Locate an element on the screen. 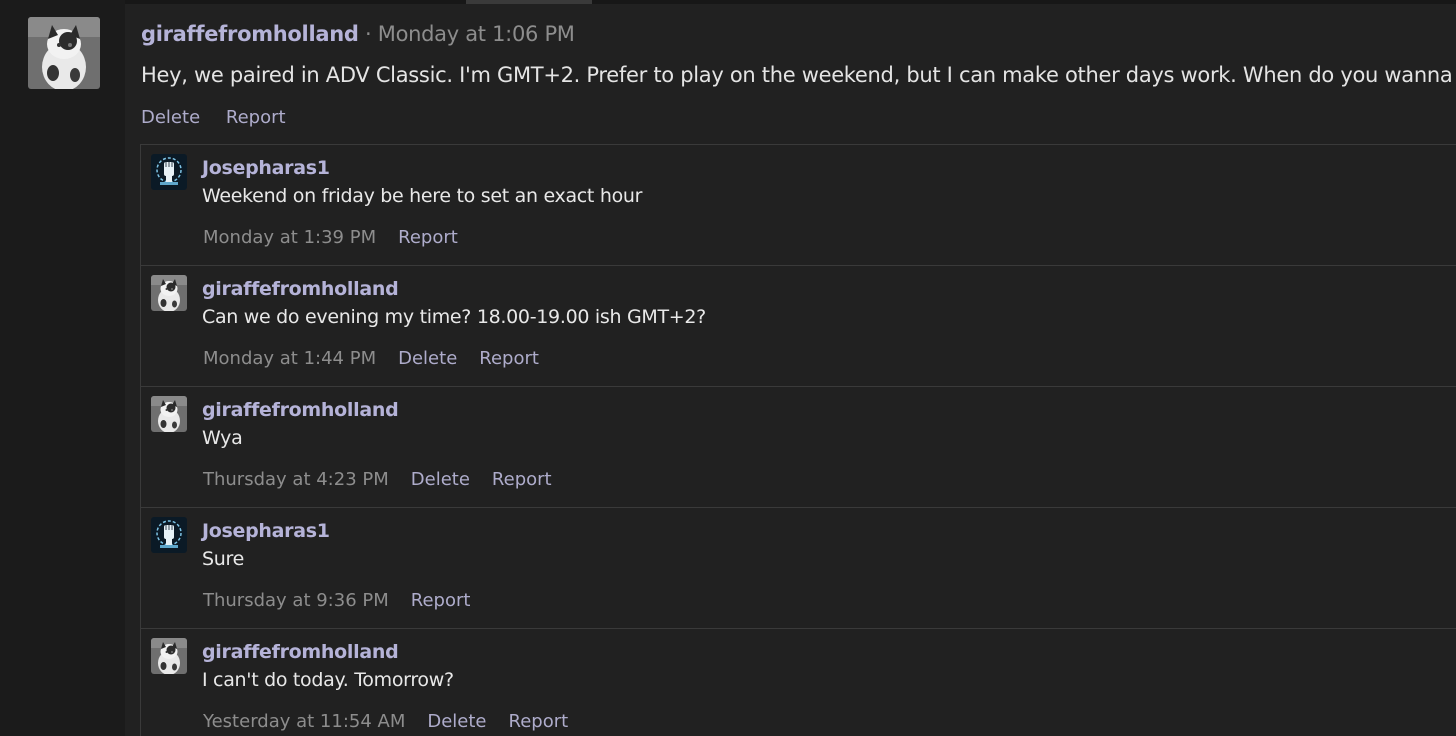 The width and height of the screenshot is (1456, 736). comment-footer: Monday at 1:39 PM Report is located at coordinates (341, 238).